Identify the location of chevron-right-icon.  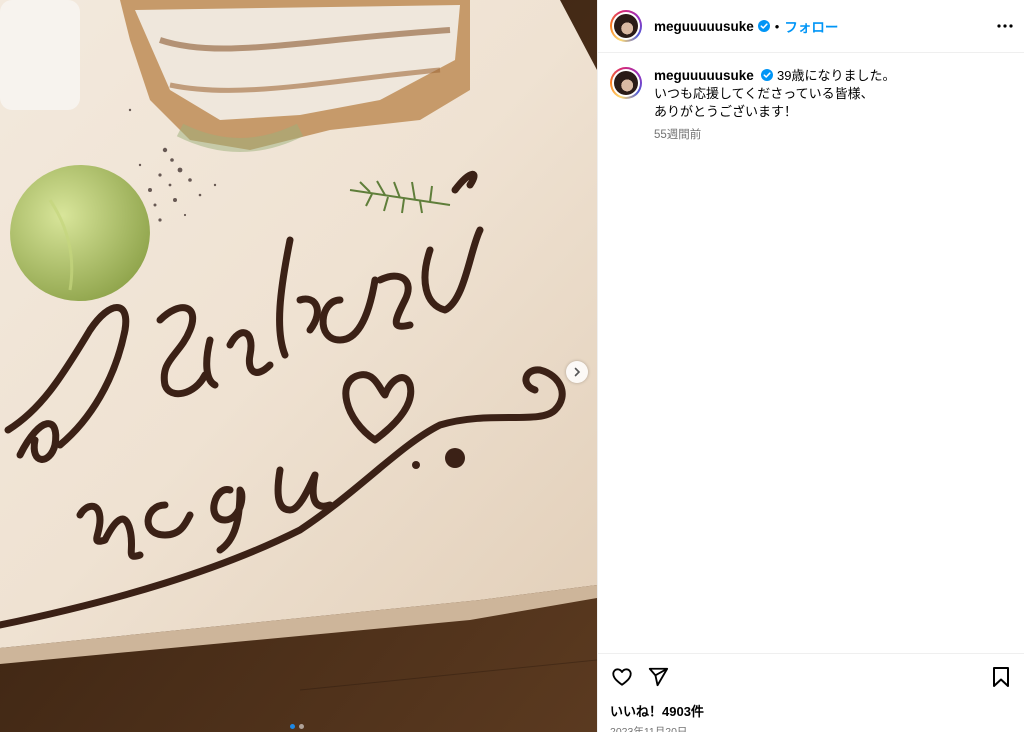
(577, 372).